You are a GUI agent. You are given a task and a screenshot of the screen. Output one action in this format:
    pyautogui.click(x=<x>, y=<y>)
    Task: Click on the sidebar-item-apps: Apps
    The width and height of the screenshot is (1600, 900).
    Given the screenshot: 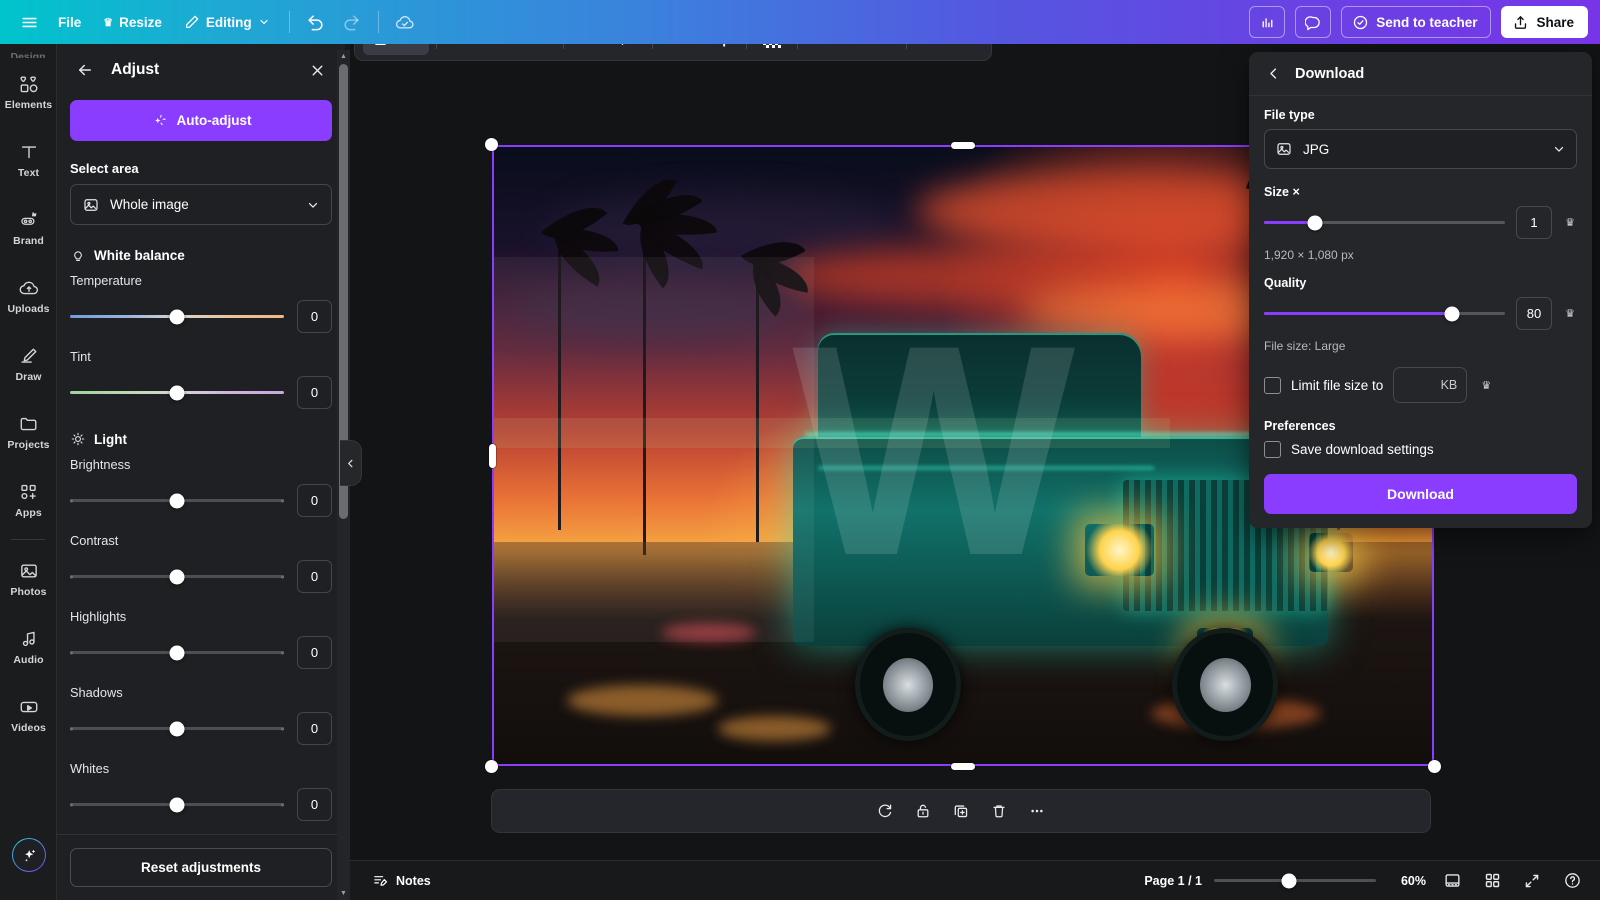 What is the action you would take?
    pyautogui.click(x=28, y=500)
    